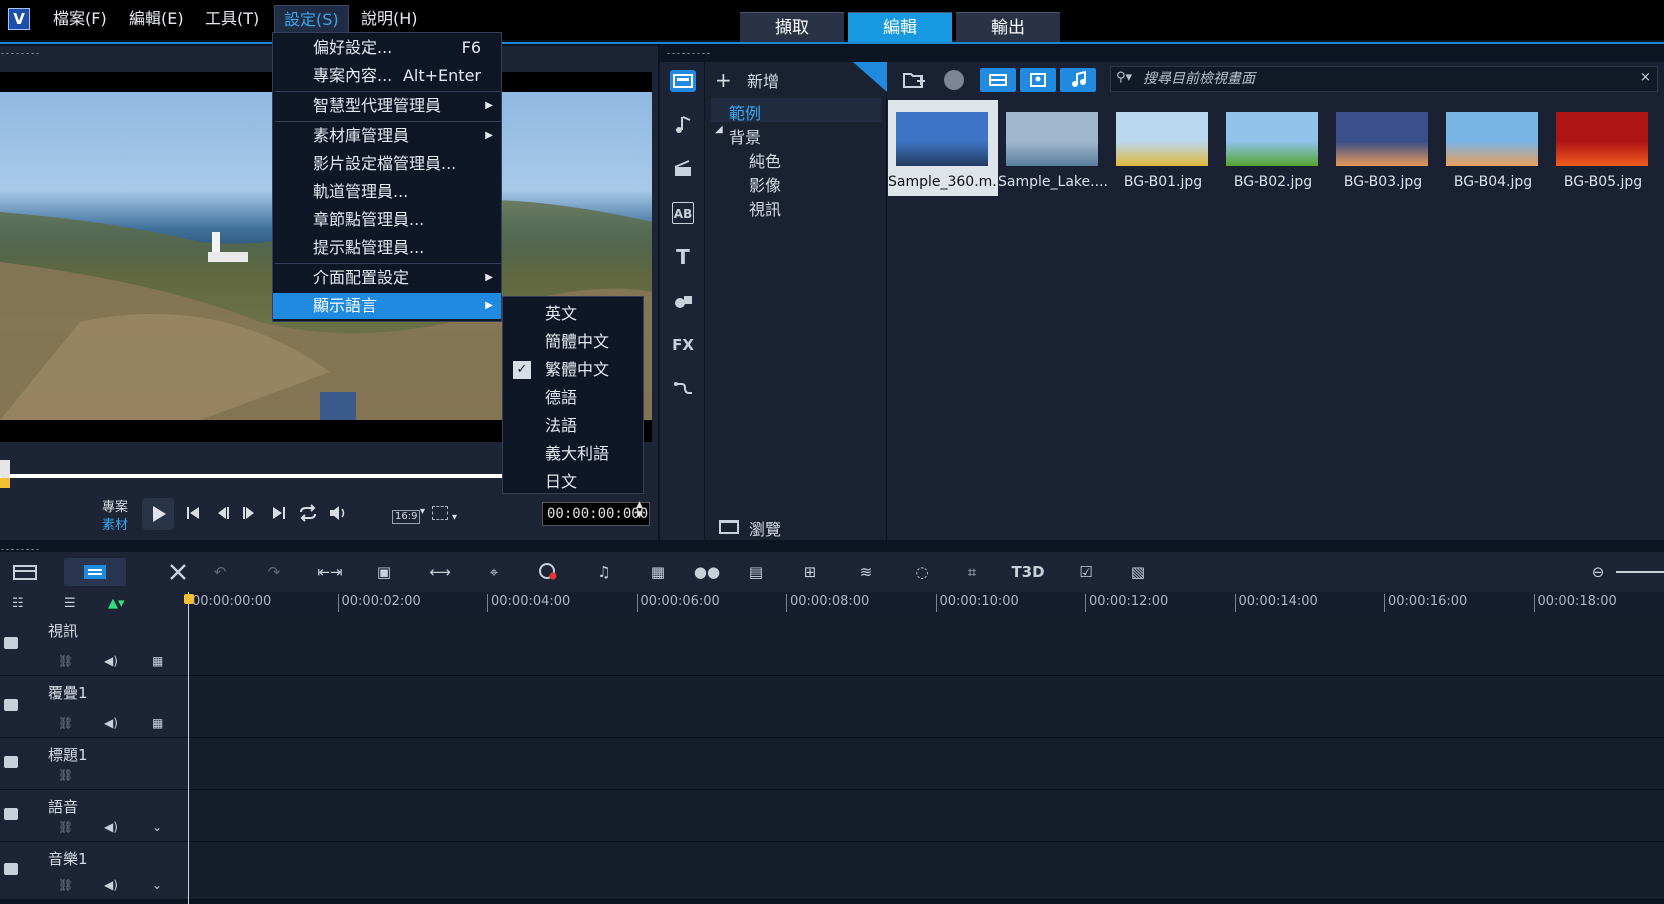 The image size is (1664, 904). I want to click on crop-dropdown-icon: ▾, so click(454, 517).